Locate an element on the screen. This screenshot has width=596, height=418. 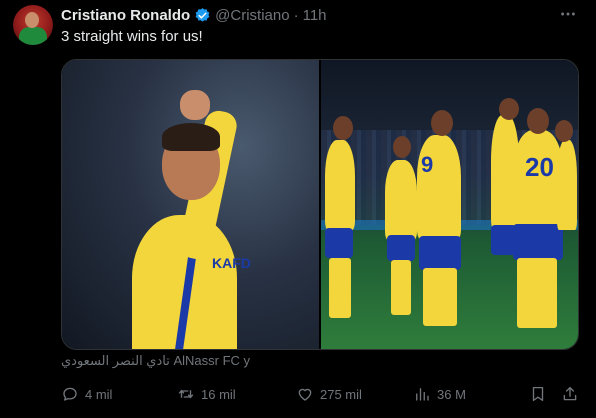
player-1-head is located at coordinates (343, 128).